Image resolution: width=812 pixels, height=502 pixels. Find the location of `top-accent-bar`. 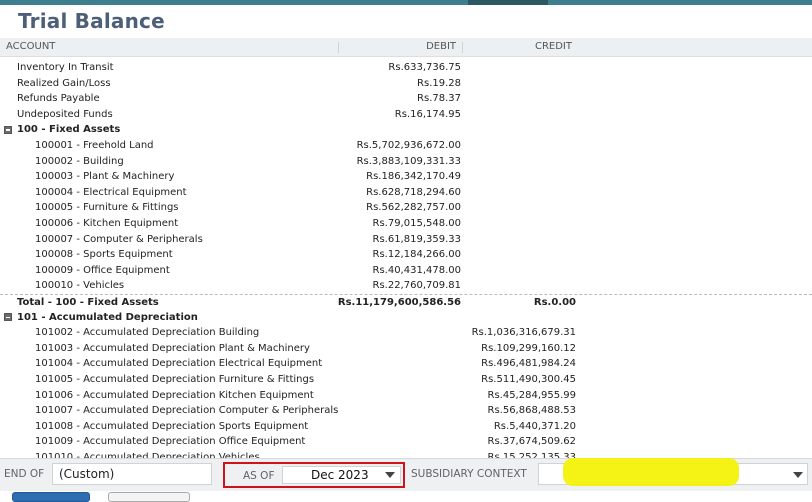

top-accent-bar is located at coordinates (406, 2).